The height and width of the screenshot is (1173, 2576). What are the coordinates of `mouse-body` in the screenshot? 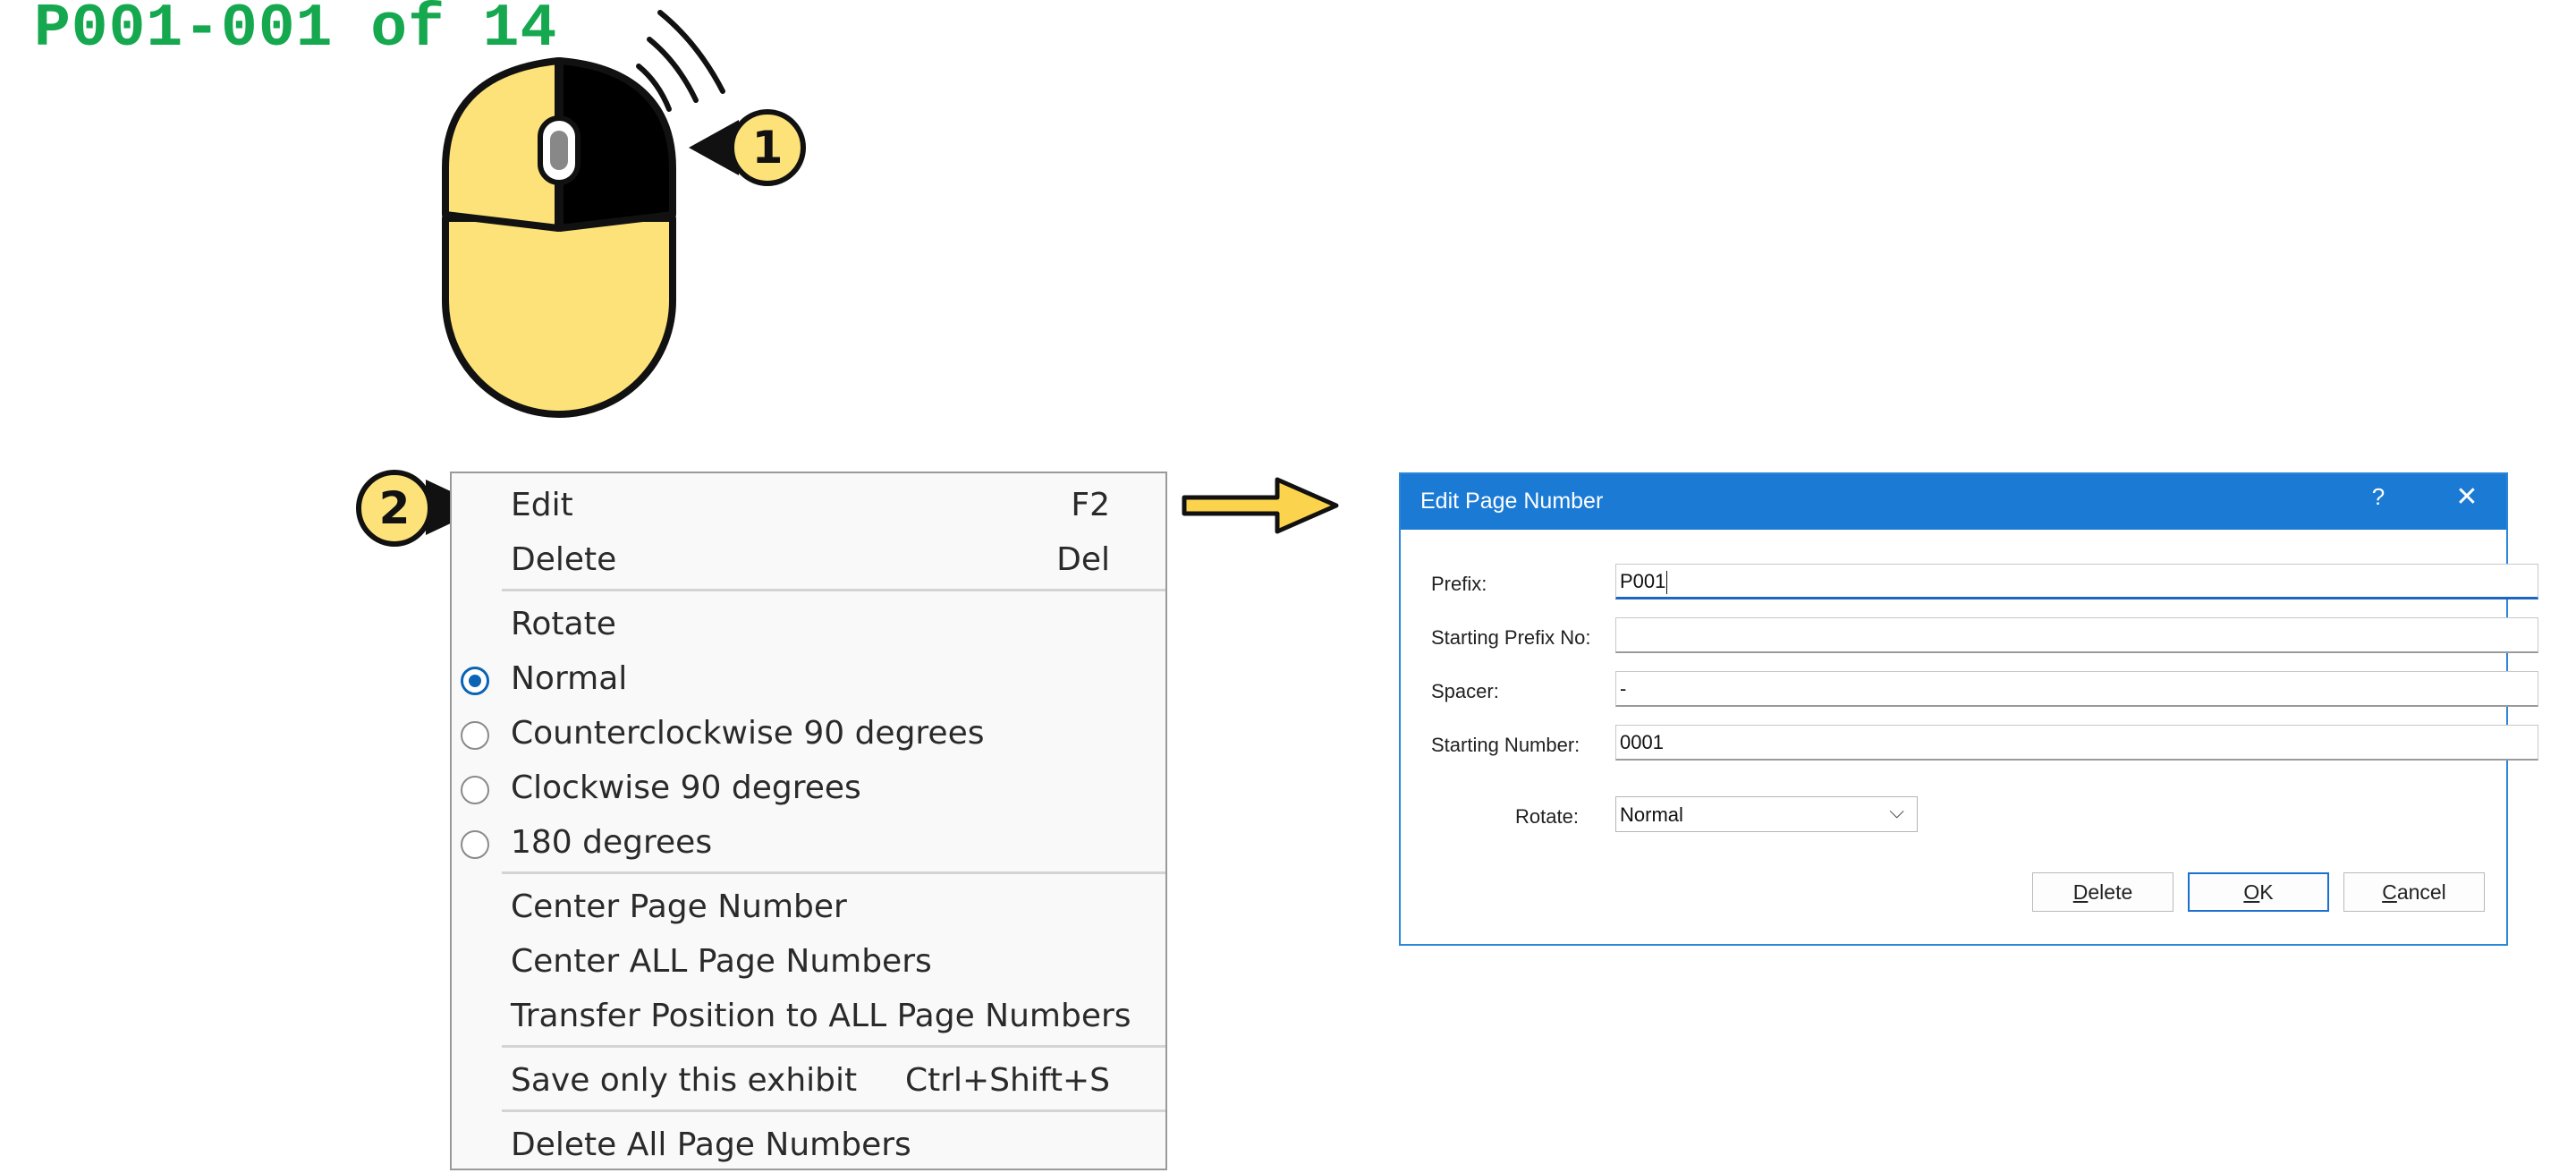 It's located at (559, 316).